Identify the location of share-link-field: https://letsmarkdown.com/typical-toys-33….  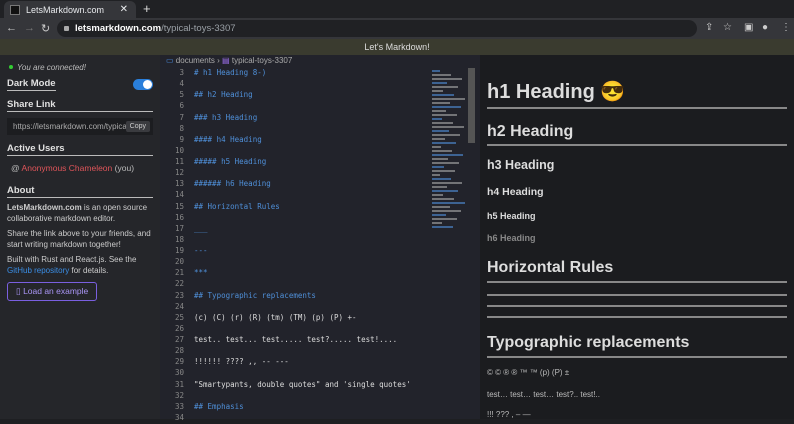
(80, 126).